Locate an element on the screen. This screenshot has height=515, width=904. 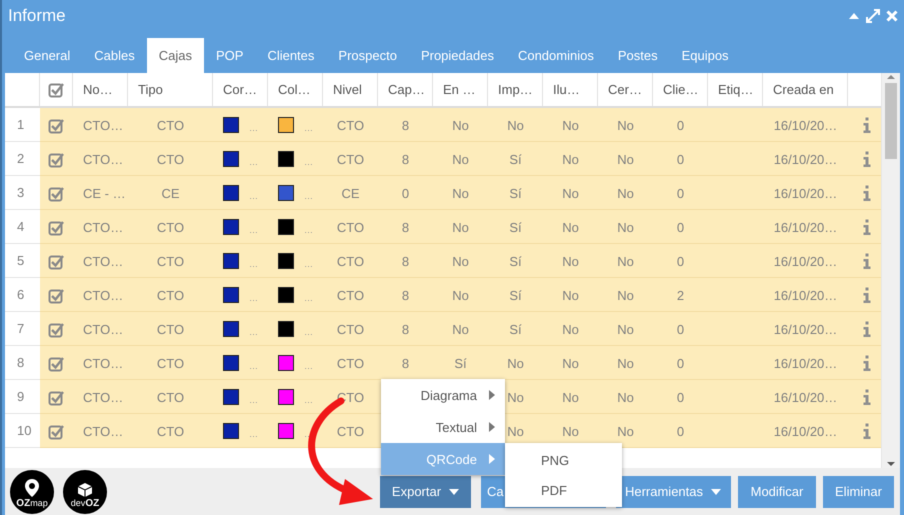
collapse-icon is located at coordinates (854, 16).